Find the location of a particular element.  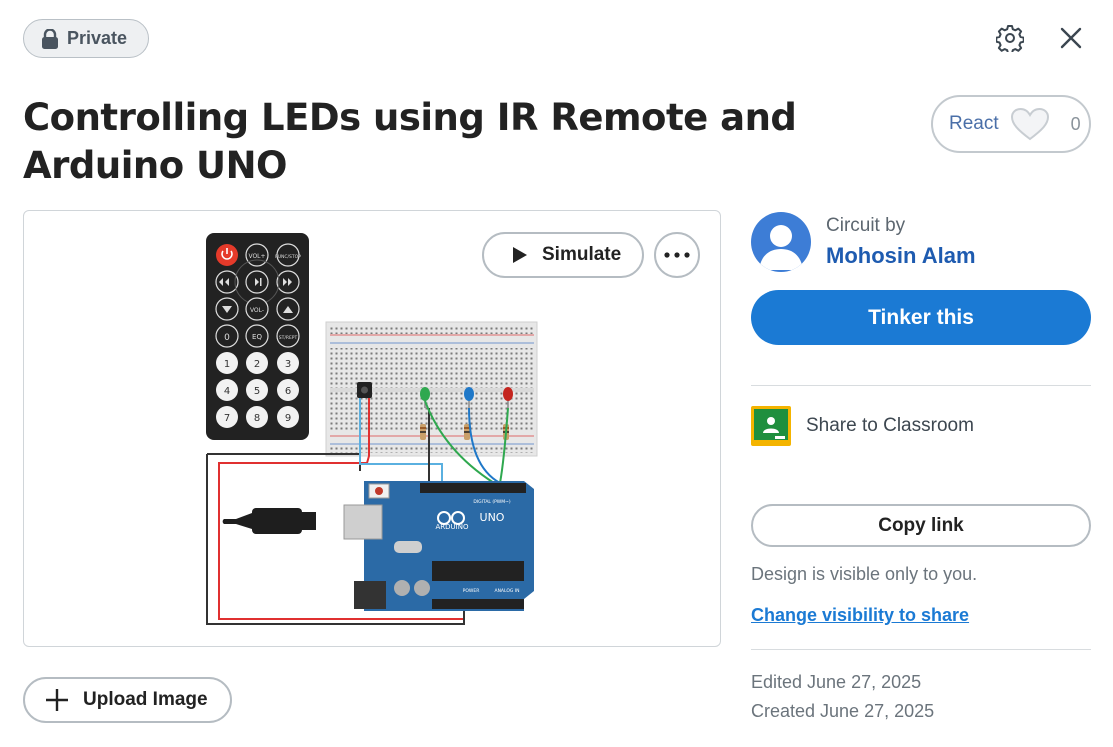

created-date: Created June 27, 2025 is located at coordinates (843, 711).